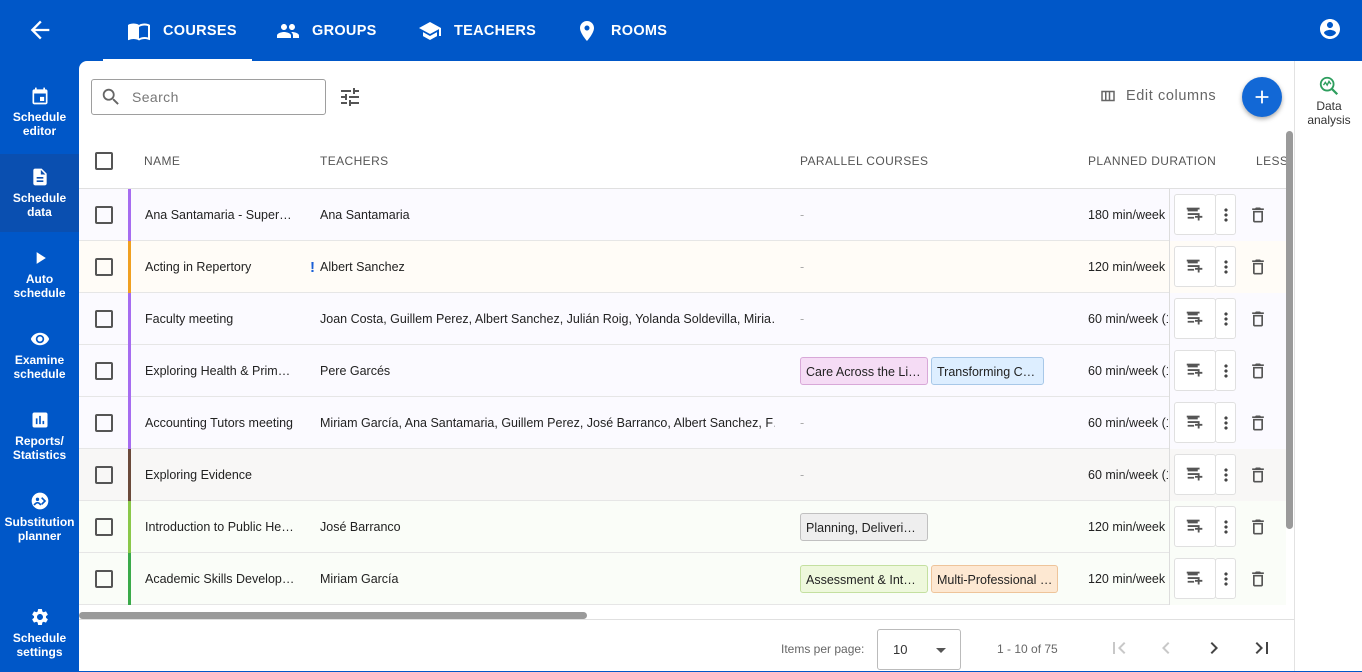 The image size is (1362, 672). I want to click on more-vert-icon, so click(1226, 475).